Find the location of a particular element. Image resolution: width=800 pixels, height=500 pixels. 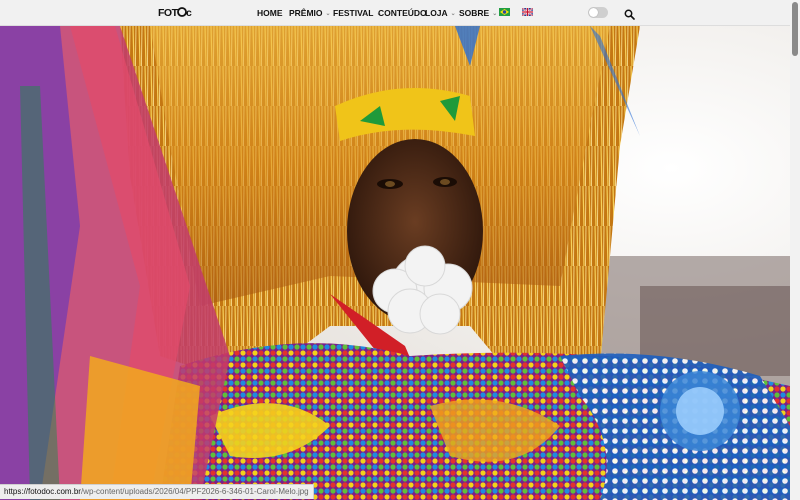

nav-loja-label: LOJA is located at coordinates (436, 13).